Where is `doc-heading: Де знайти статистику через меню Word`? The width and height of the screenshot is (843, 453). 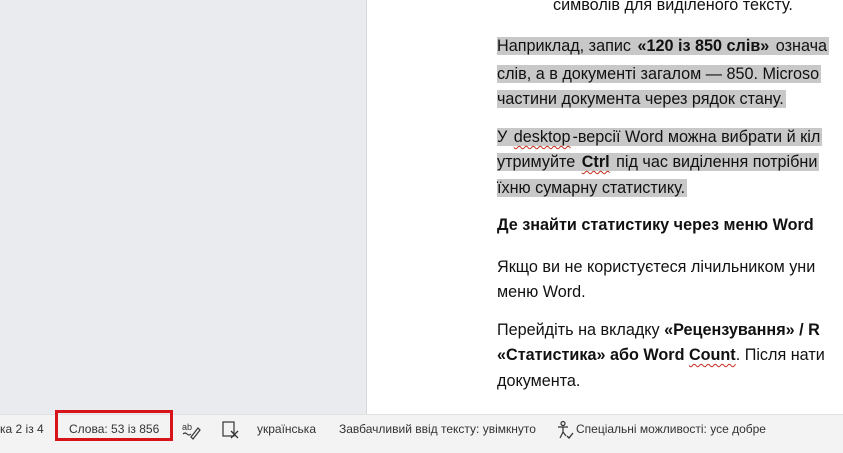
doc-heading: Де знайти статистику через меню Word is located at coordinates (655, 225).